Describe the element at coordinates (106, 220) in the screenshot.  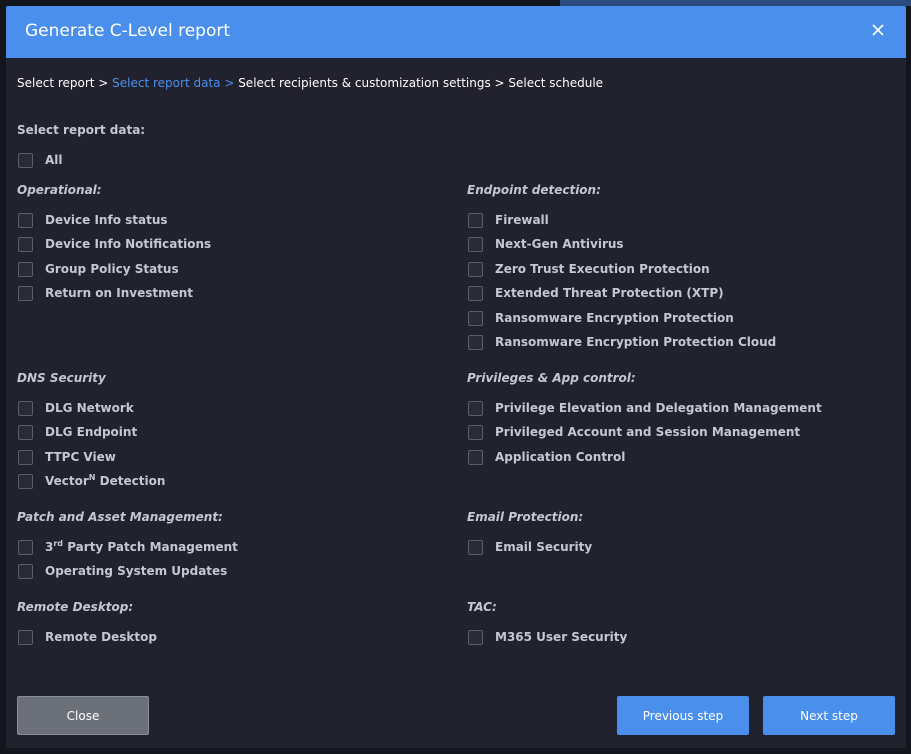
I see `checkbox-label: Device Info status` at that location.